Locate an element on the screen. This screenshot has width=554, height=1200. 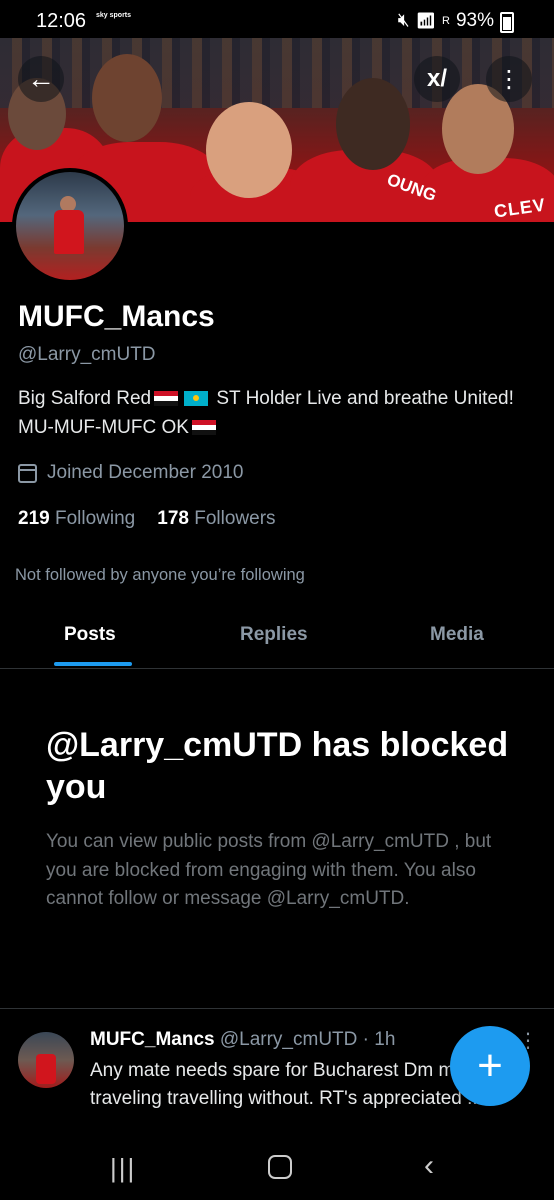
battery-icon is located at coordinates (507, 22).